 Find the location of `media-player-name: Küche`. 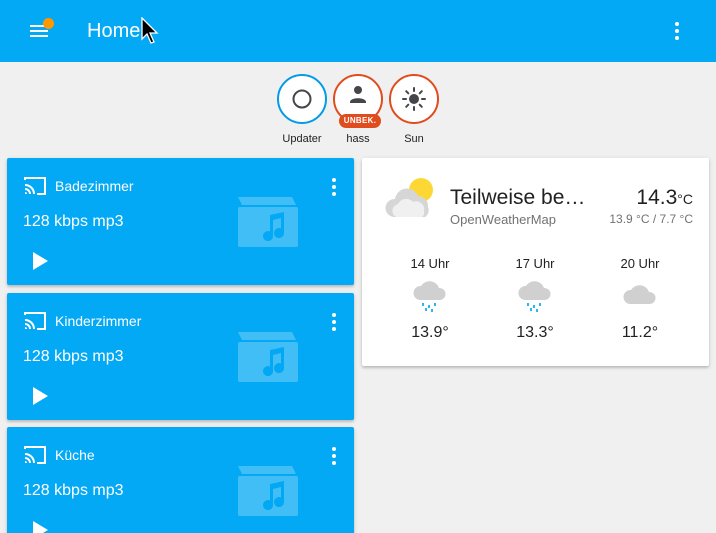

media-player-name: Küche is located at coordinates (75, 455).